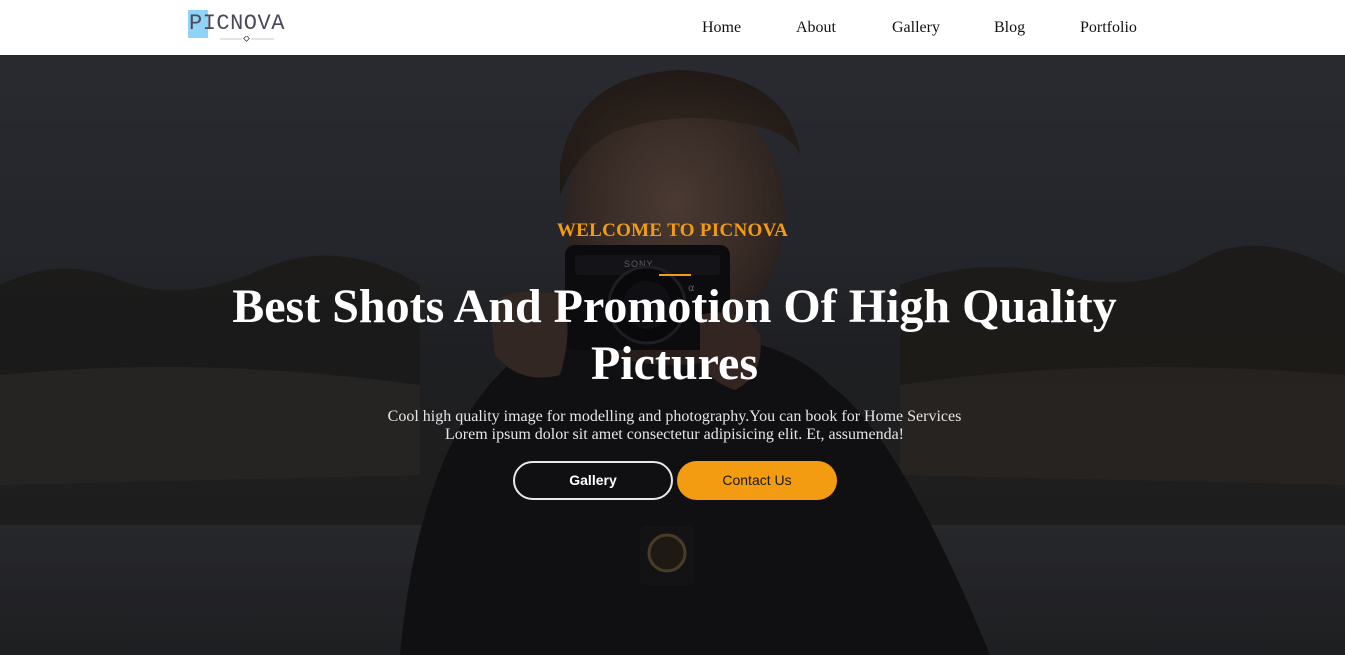 Image resolution: width=1345 pixels, height=655 pixels. I want to click on site-logo: PICNOVA, so click(246, 26).